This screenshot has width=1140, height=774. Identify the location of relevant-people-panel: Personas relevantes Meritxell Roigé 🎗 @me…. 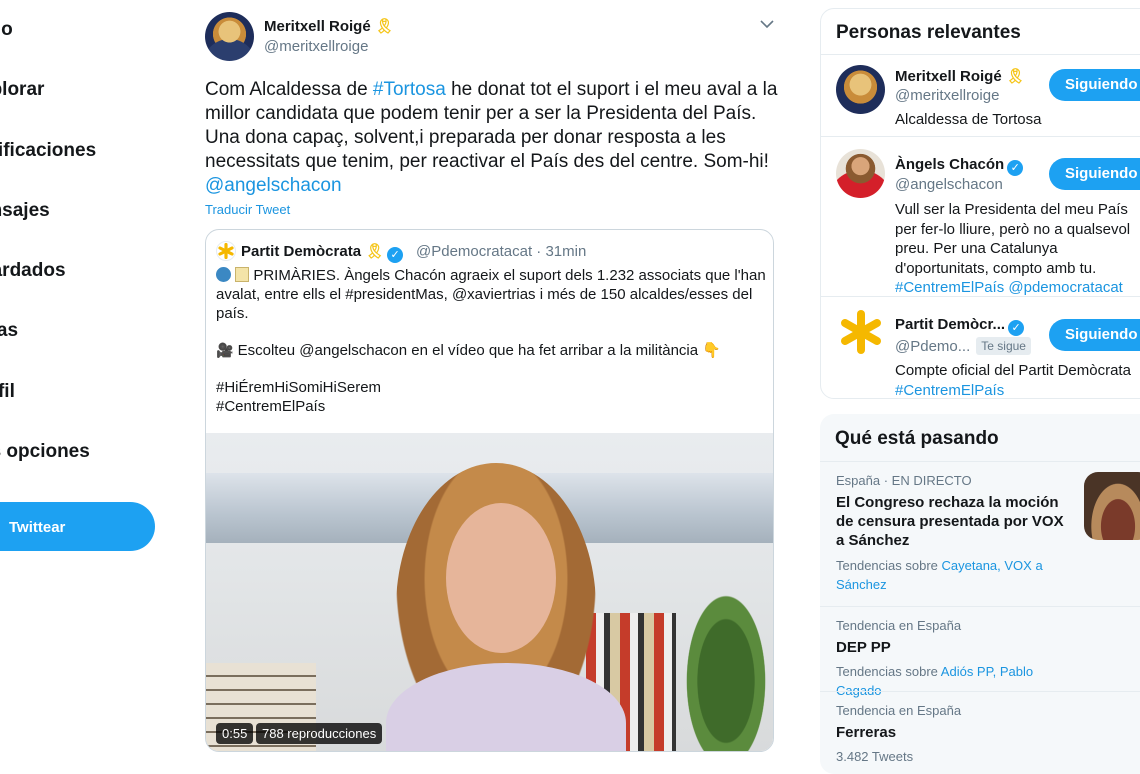
(980, 203).